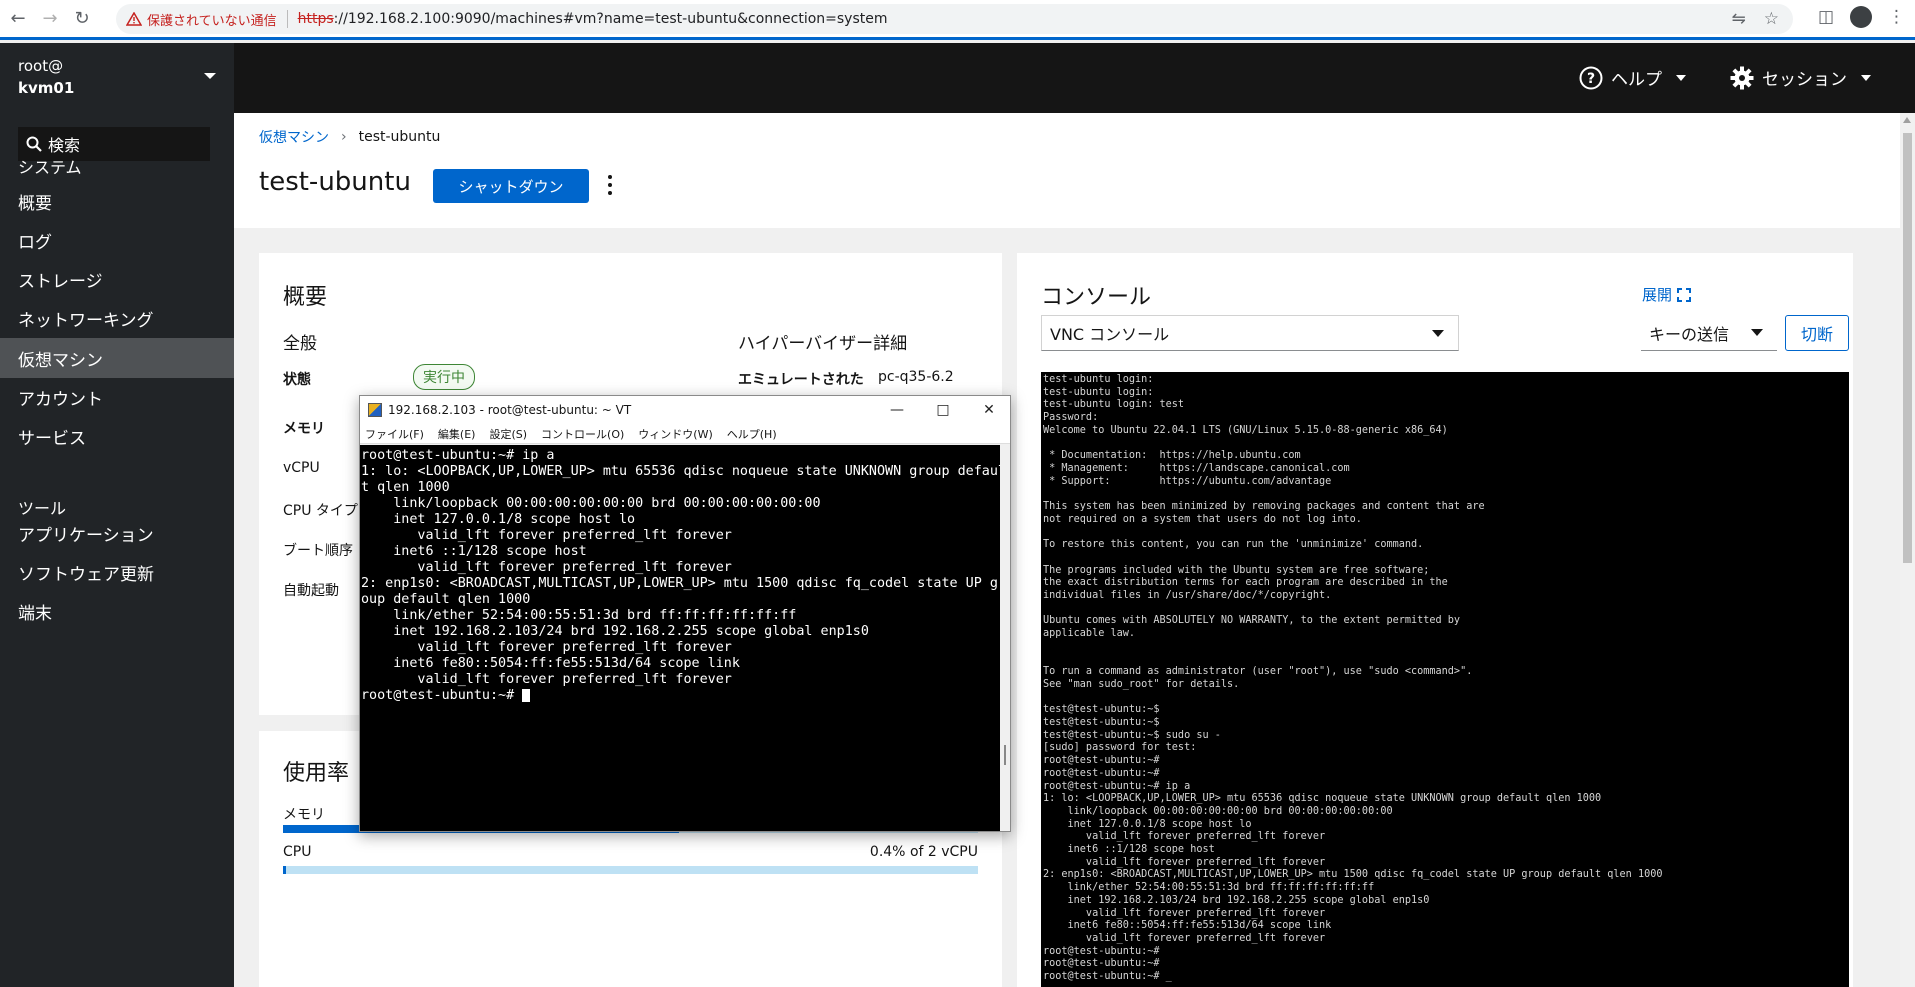  I want to click on sidebar-item-services: サービス, so click(117, 436).